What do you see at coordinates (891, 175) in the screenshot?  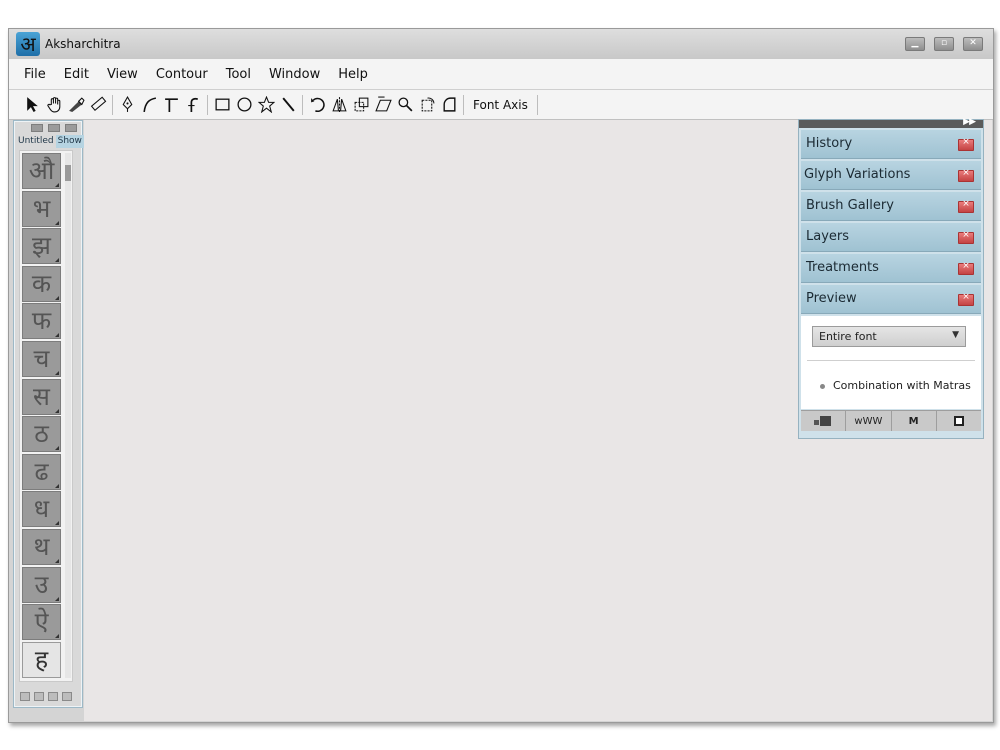 I see `panel-glyph-variations: Glyph Variations` at bounding box center [891, 175].